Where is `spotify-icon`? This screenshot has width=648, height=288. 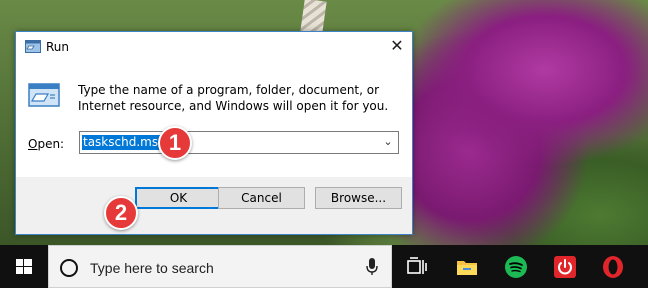
spotify-icon is located at coordinates (516, 267).